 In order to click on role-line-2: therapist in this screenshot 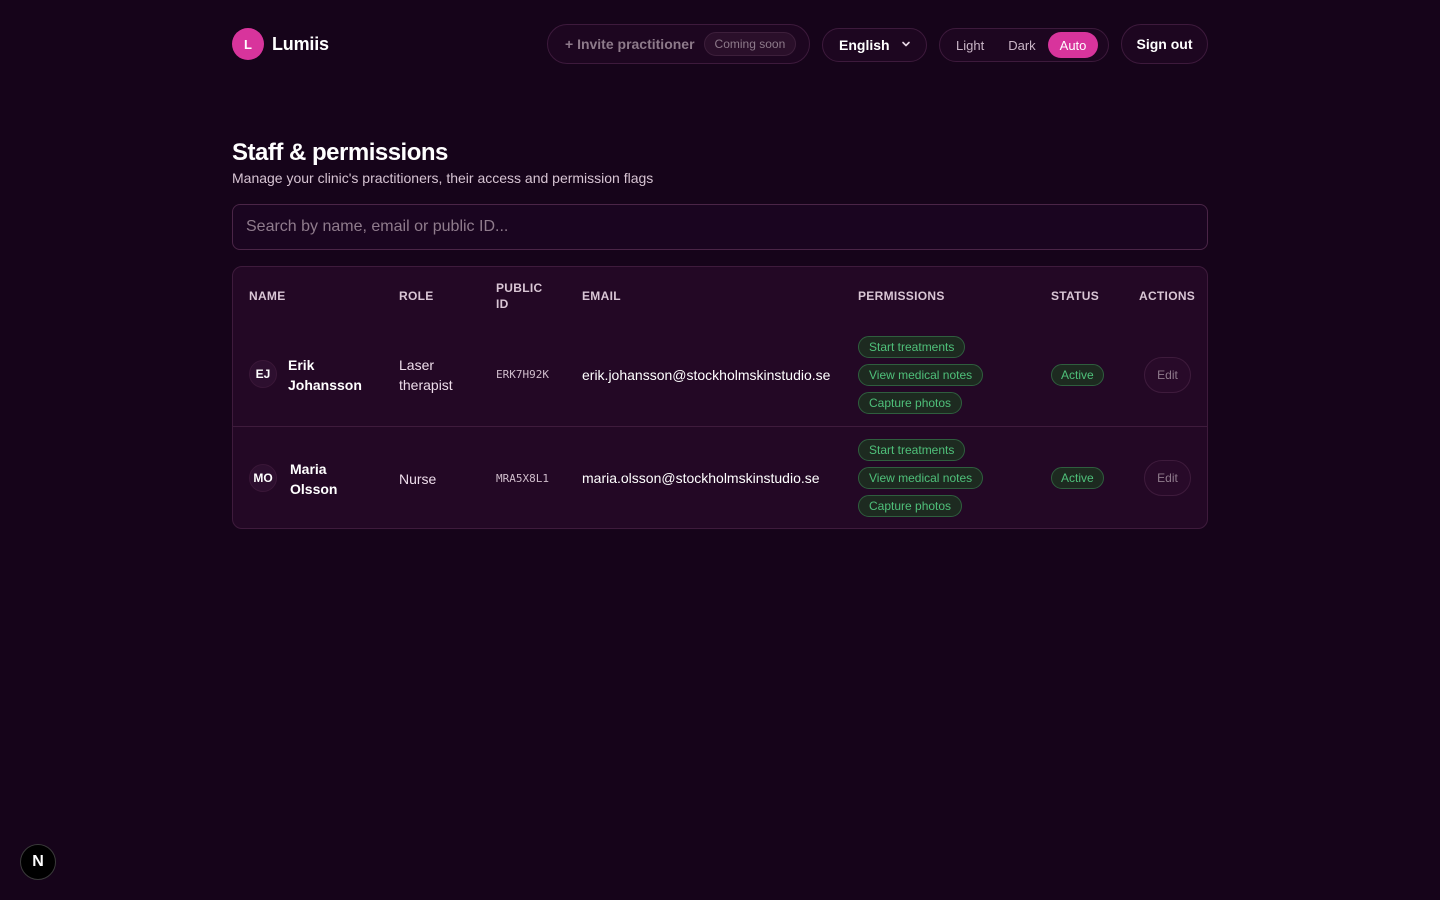, I will do `click(426, 385)`.